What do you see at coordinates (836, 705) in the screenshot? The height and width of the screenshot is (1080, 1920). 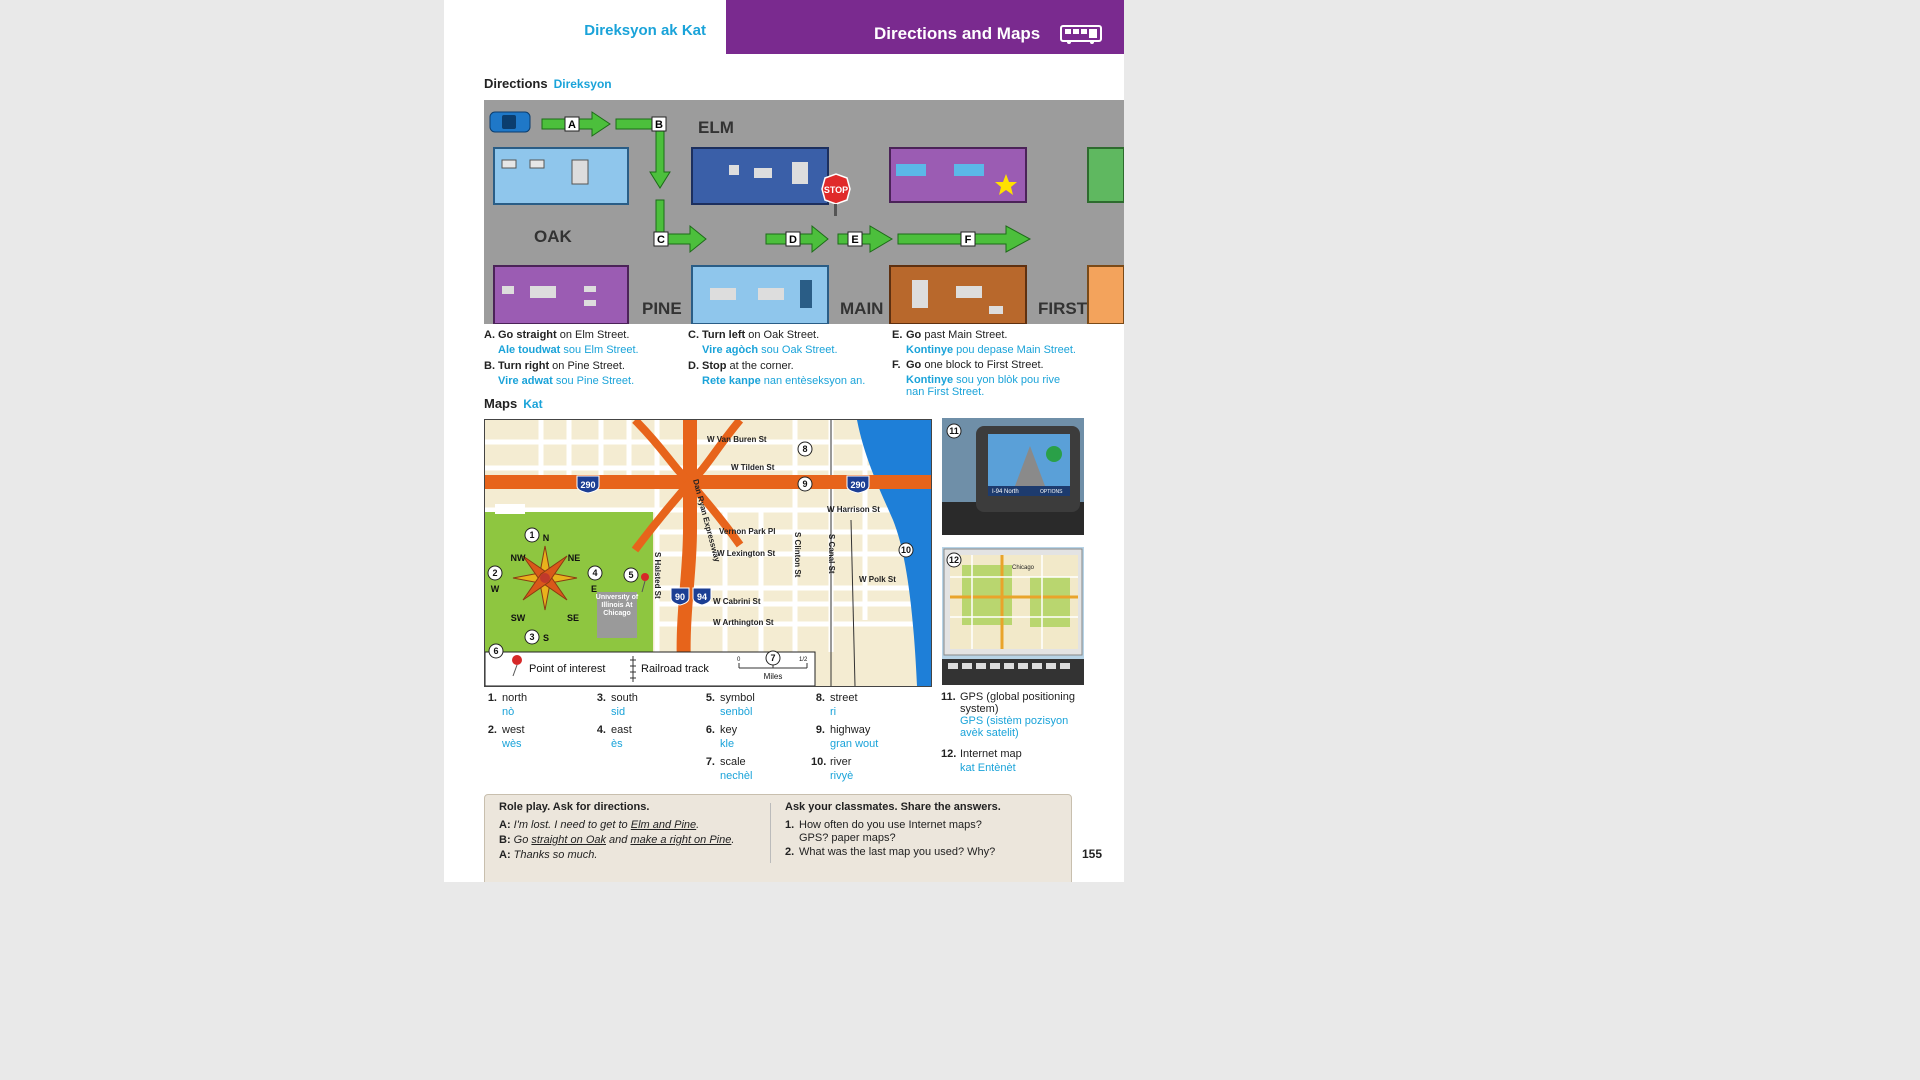 I see `vocab-item-8: 8. street ri` at bounding box center [836, 705].